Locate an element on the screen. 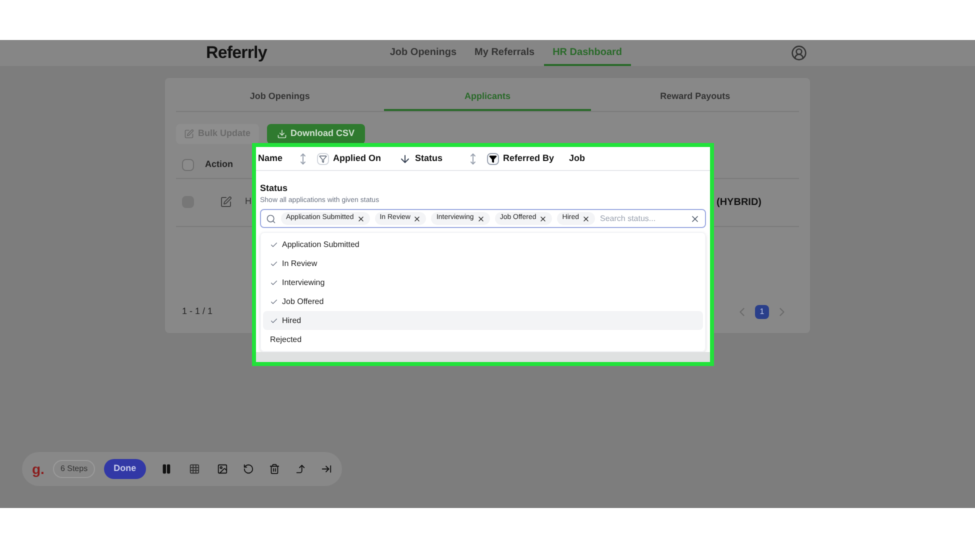  arrow-up-icon is located at coordinates (300, 469).